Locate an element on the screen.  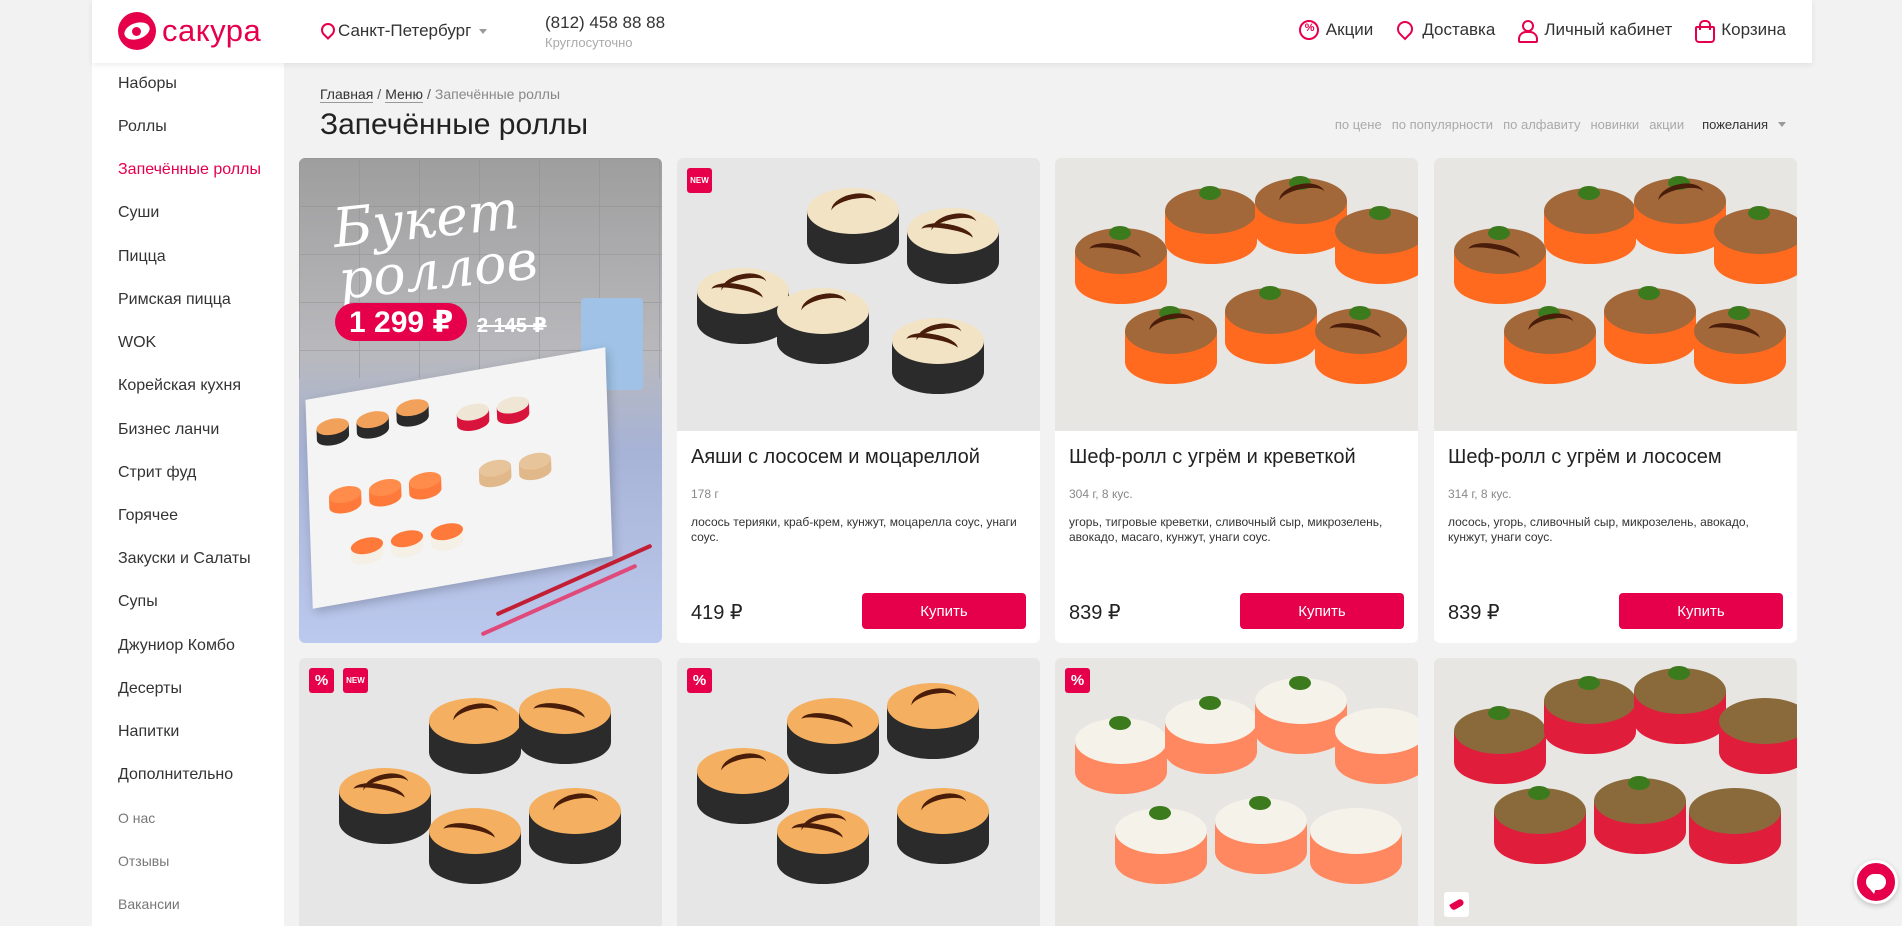
nav-delivery-label: Доставка is located at coordinates (1459, 29).